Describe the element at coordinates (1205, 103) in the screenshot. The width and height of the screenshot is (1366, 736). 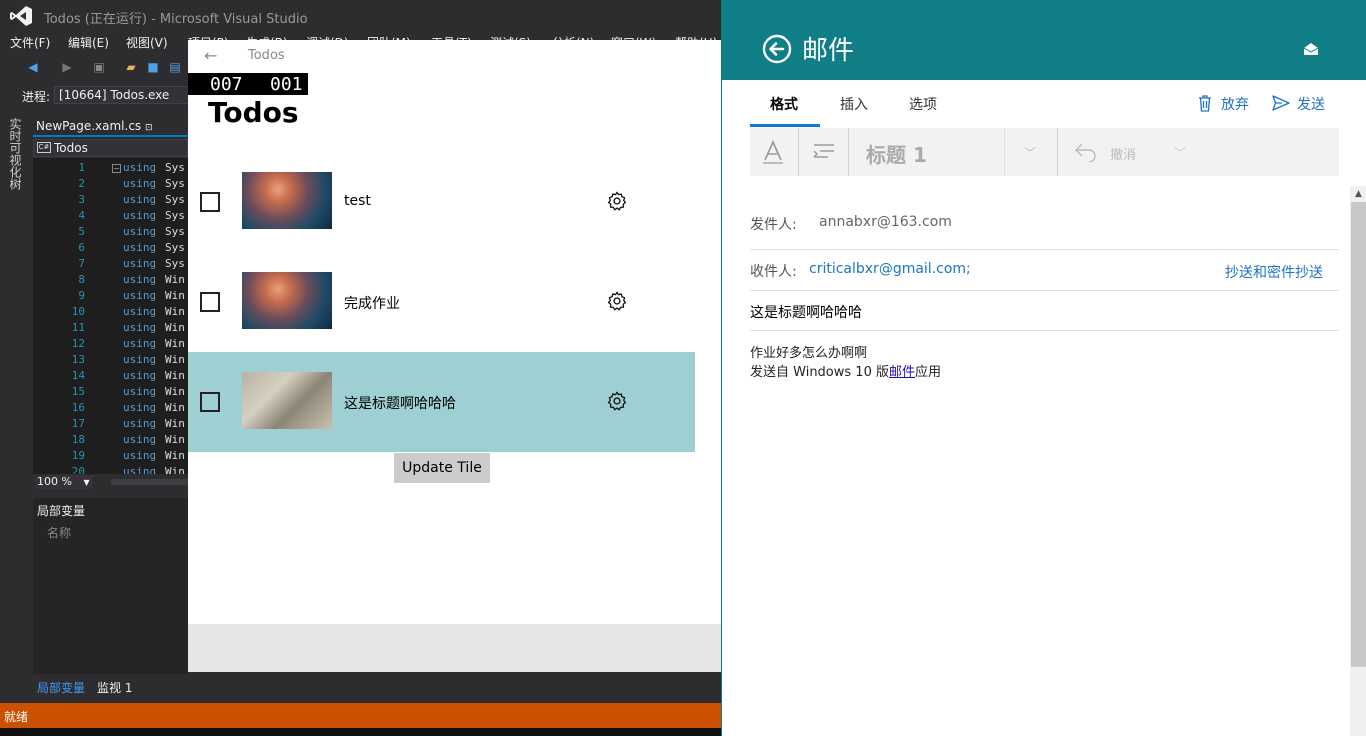
I see `trash-icon` at that location.